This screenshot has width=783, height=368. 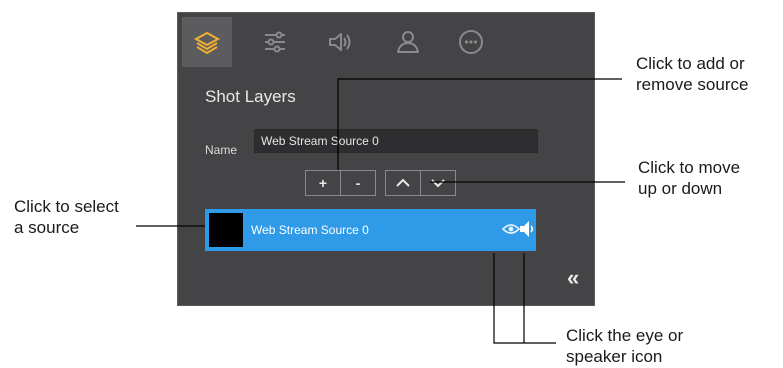 What do you see at coordinates (66, 217) in the screenshot?
I see `callout-select: Click to select a source` at bounding box center [66, 217].